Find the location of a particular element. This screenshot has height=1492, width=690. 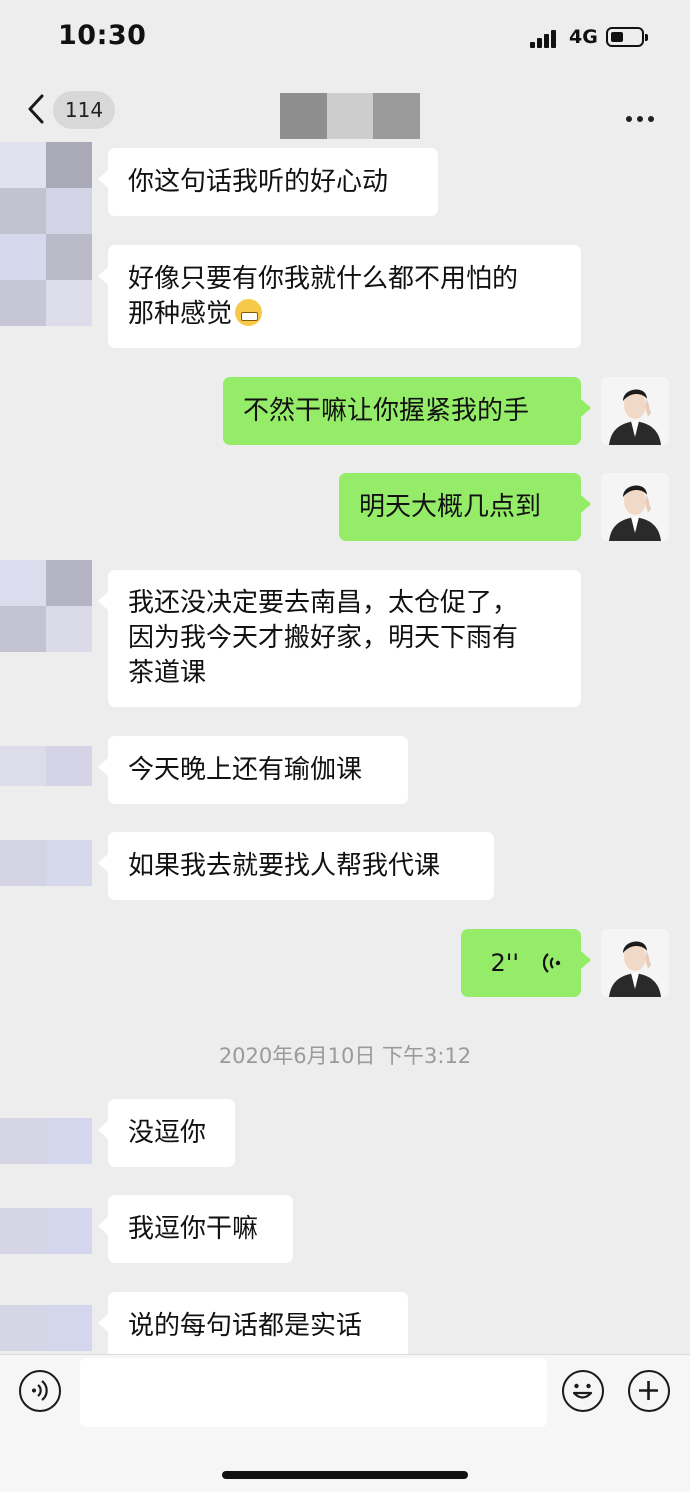

chat-header: 114 is located at coordinates (345, 111).